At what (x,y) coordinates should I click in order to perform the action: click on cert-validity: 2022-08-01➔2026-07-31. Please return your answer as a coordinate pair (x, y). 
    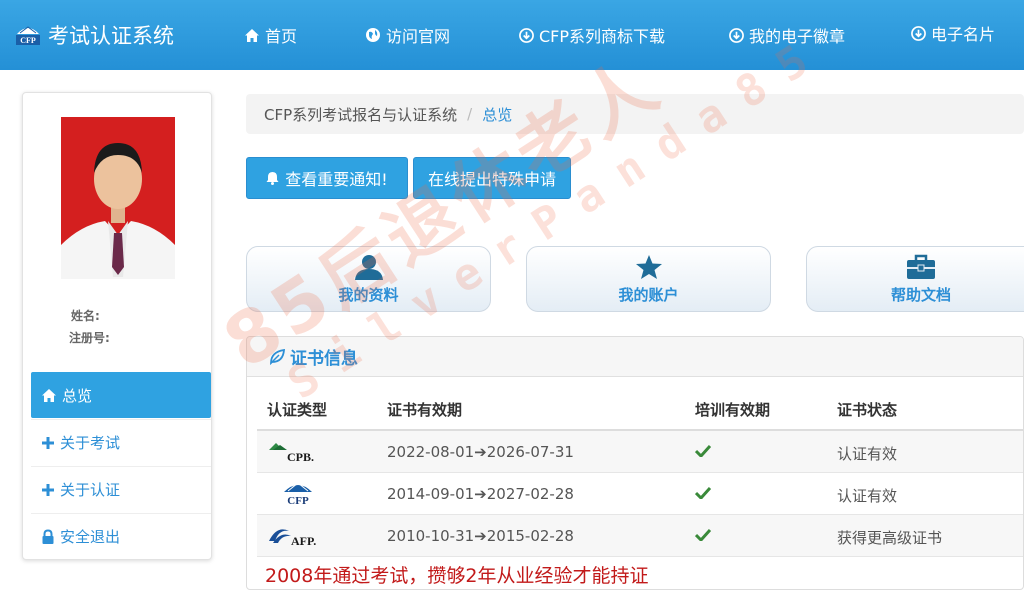
    Looking at the image, I should click on (480, 452).